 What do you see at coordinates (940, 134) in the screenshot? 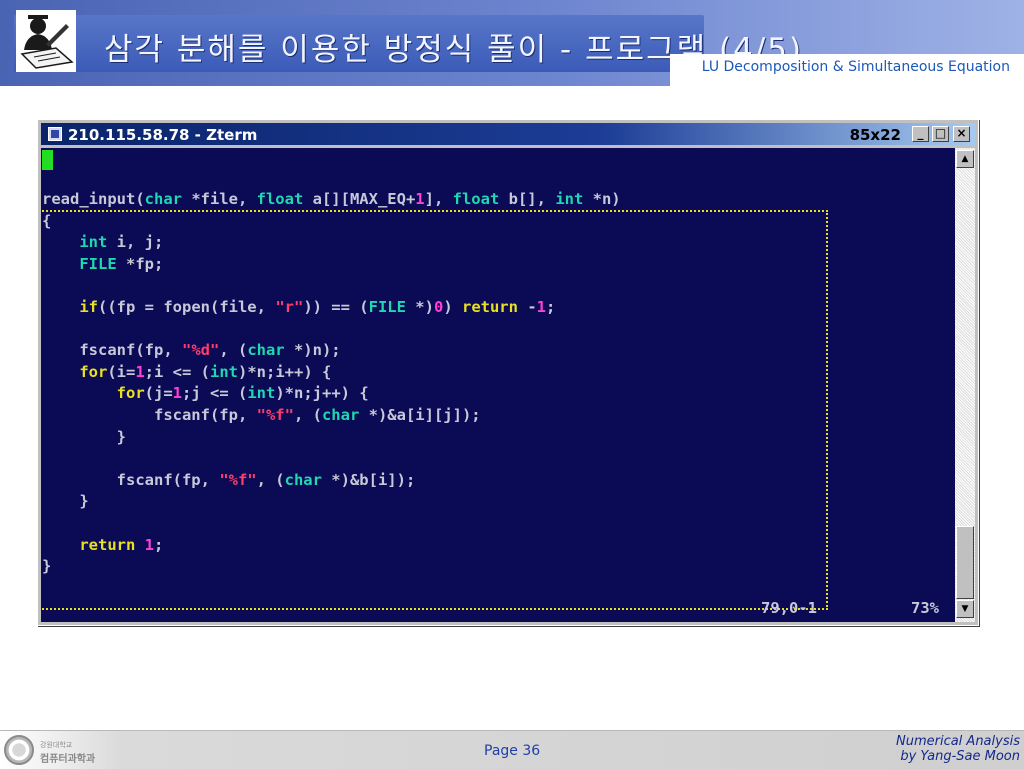
I see `maximize-button: □` at bounding box center [940, 134].